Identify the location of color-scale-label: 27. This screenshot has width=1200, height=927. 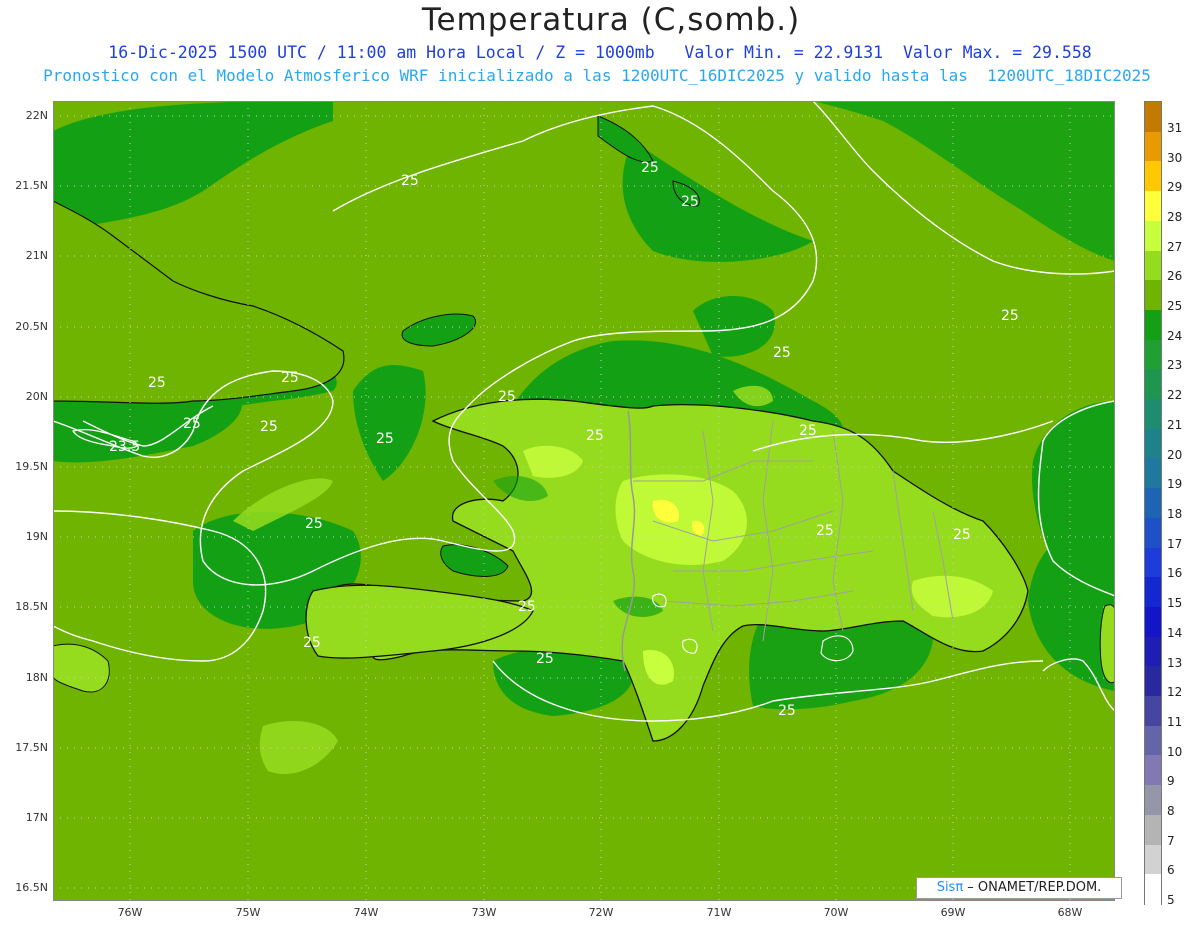
(1175, 246).